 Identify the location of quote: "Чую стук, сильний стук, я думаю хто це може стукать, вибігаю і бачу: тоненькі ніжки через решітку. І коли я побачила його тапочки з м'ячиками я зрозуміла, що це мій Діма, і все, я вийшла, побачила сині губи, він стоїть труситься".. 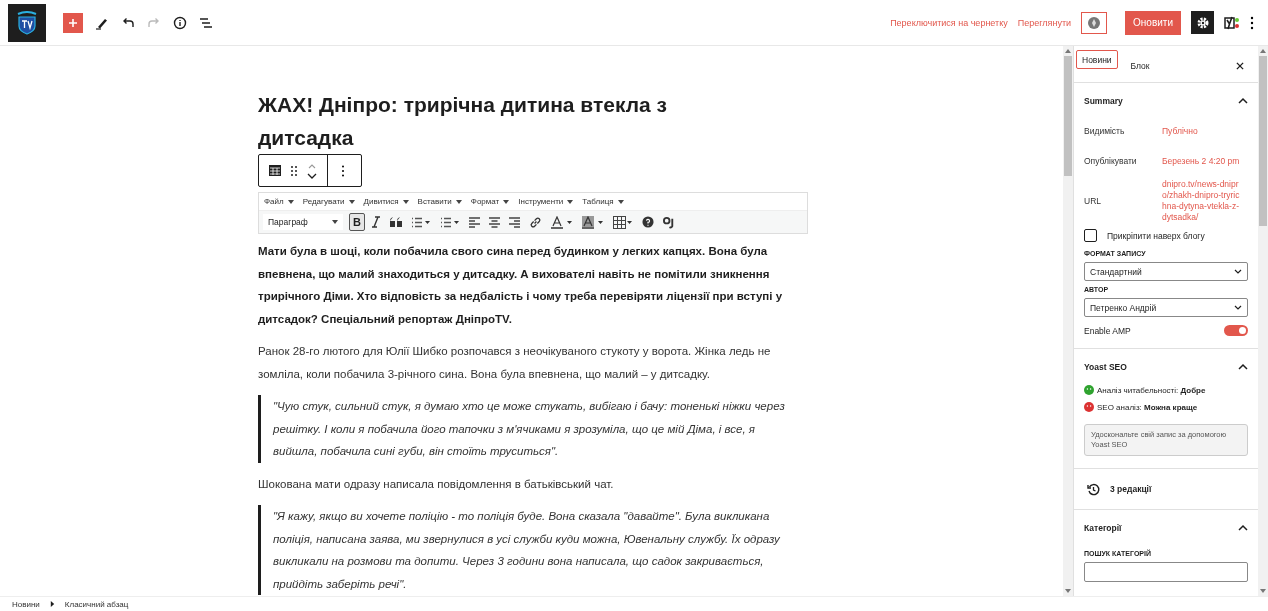
(525, 429).